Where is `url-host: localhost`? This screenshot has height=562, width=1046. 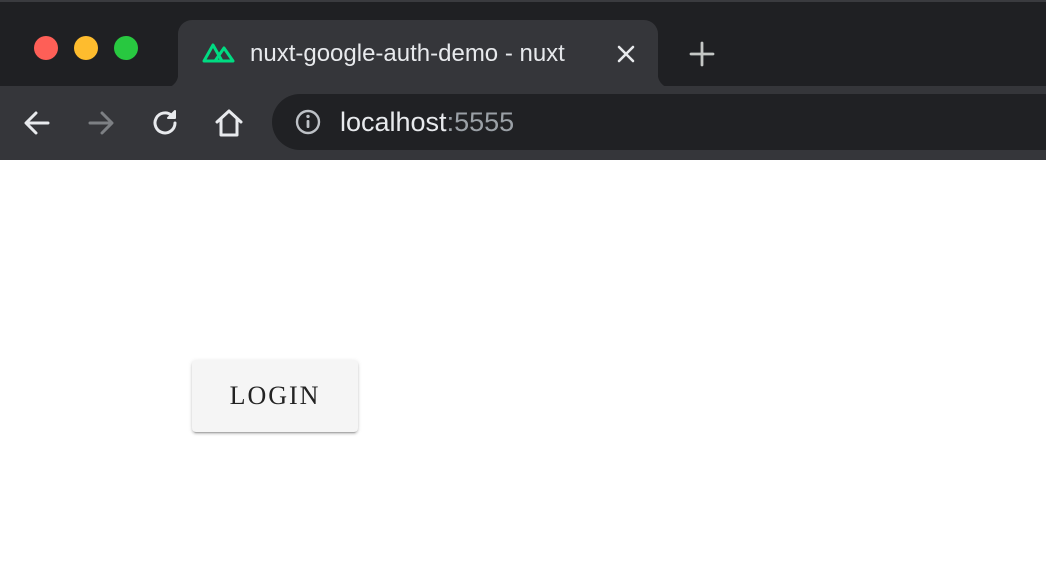 url-host: localhost is located at coordinates (393, 122).